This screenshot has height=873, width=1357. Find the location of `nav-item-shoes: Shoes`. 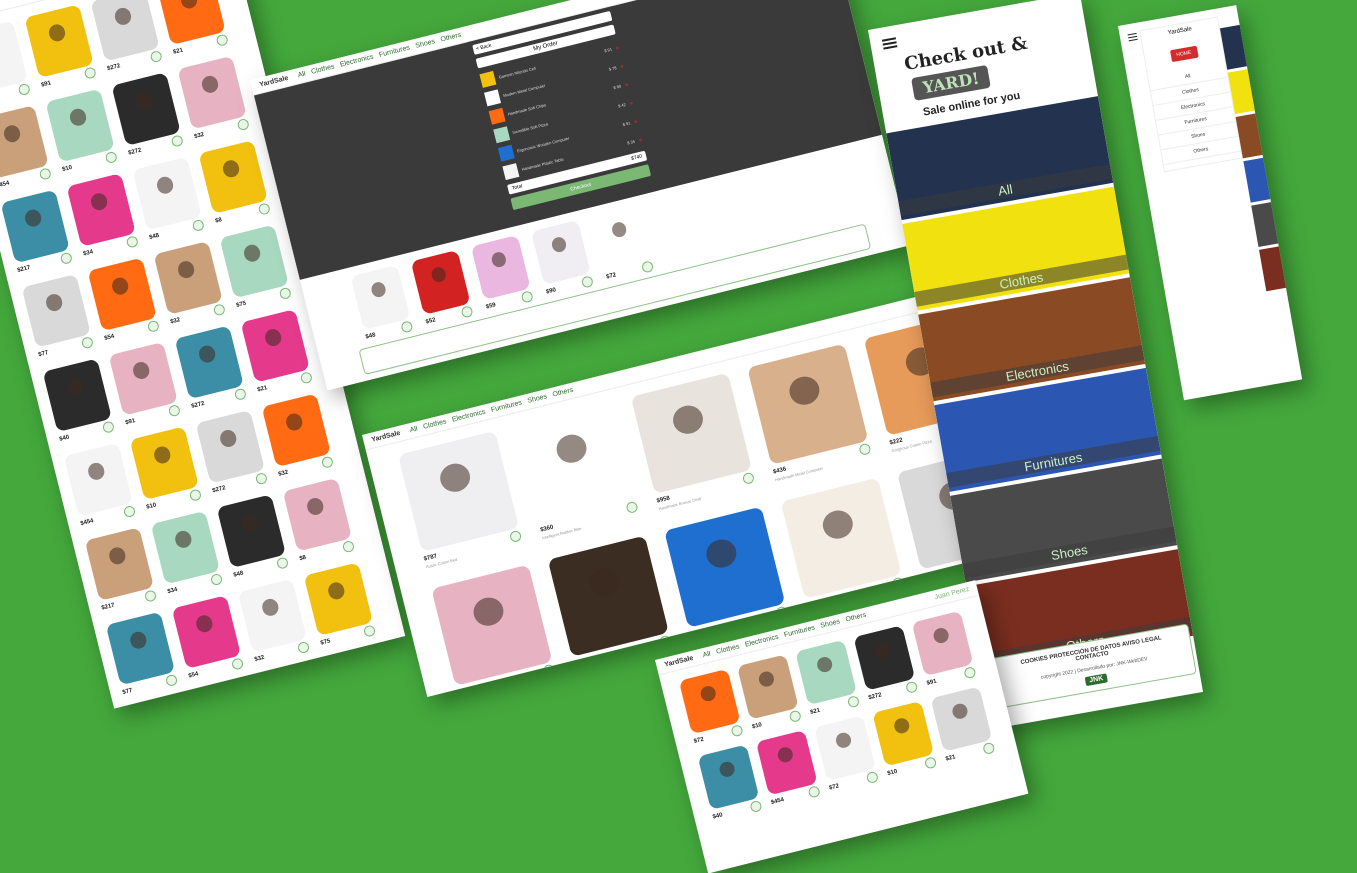

nav-item-shoes: Shoes is located at coordinates (830, 624).